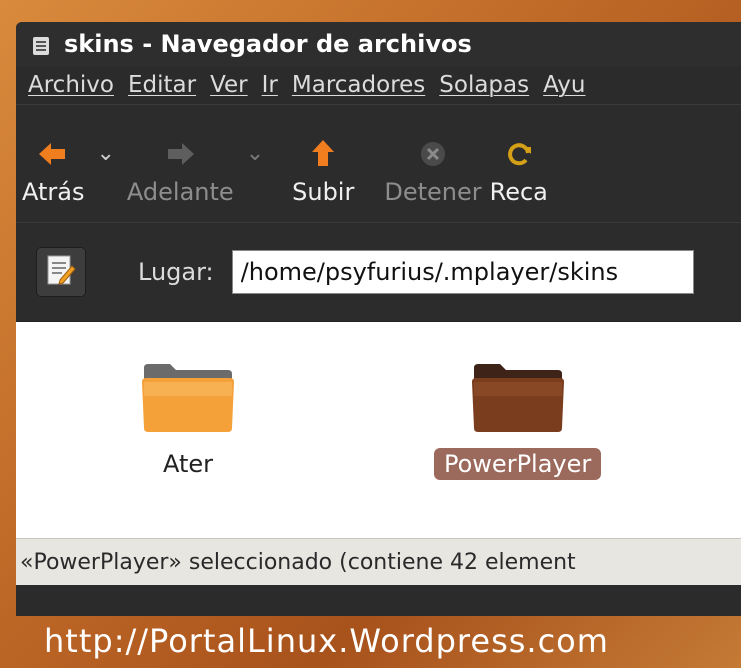  Describe the element at coordinates (188, 464) in the screenshot. I see `folder-label: Ater` at that location.